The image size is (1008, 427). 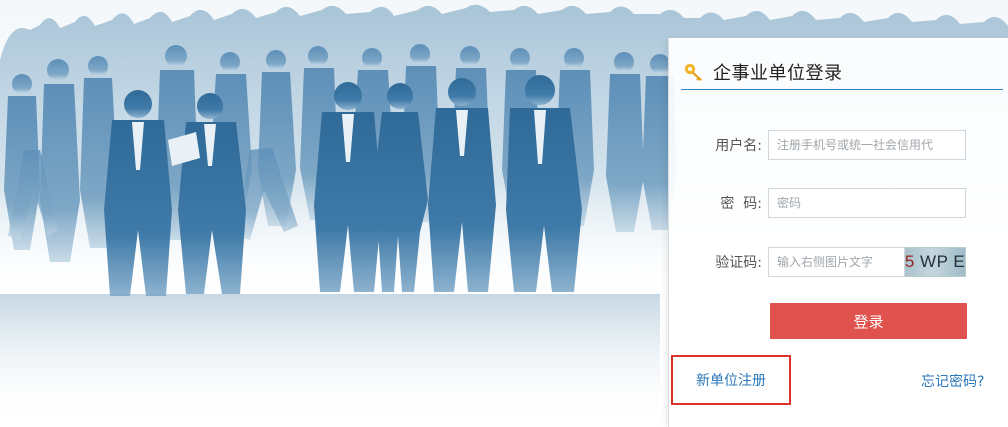 I want to click on password-input, so click(x=867, y=203).